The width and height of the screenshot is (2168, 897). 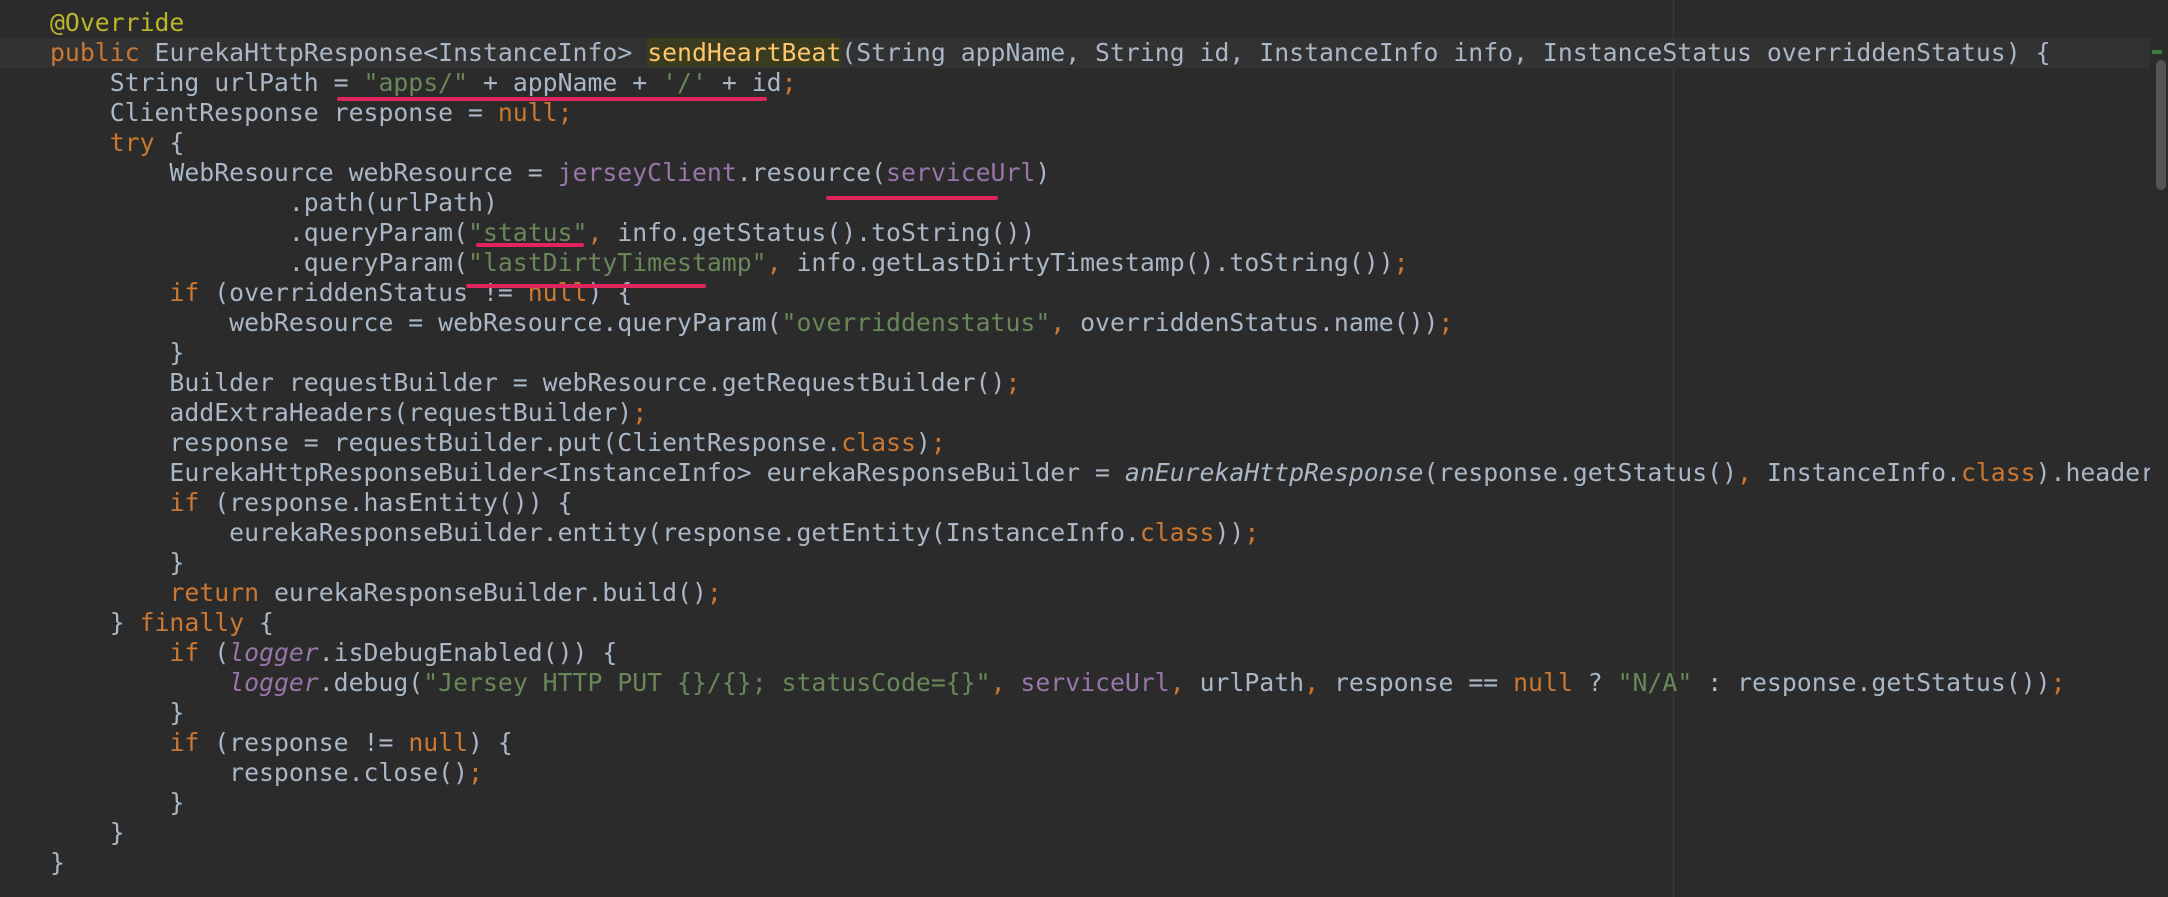 I want to click on code-line: return eurekaResponseBuilder.build();, so click(x=1109, y=593).